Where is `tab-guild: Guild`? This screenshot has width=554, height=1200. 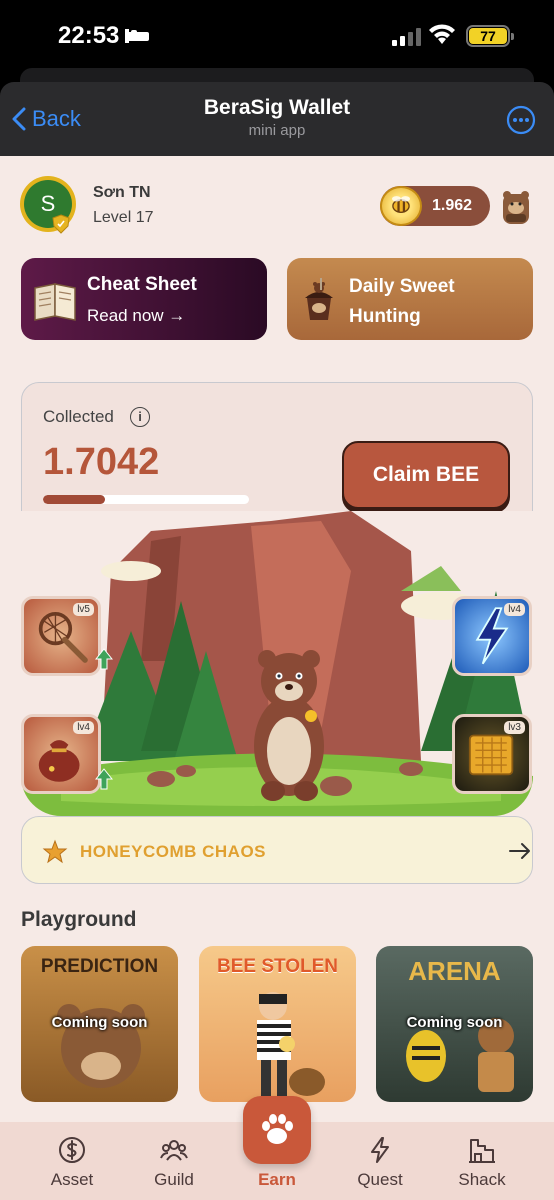
tab-guild: Guild is located at coordinates (174, 1161).